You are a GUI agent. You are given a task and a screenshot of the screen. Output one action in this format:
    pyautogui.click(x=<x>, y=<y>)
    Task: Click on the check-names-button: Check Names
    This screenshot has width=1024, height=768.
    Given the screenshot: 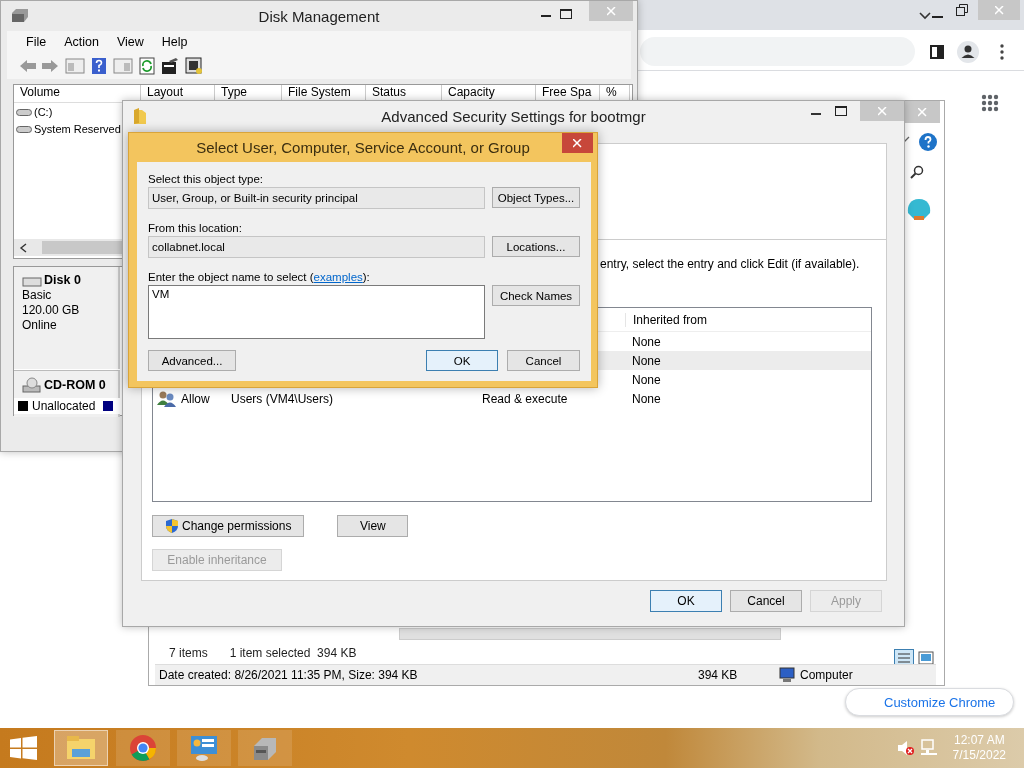 What is the action you would take?
    pyautogui.click(x=536, y=295)
    